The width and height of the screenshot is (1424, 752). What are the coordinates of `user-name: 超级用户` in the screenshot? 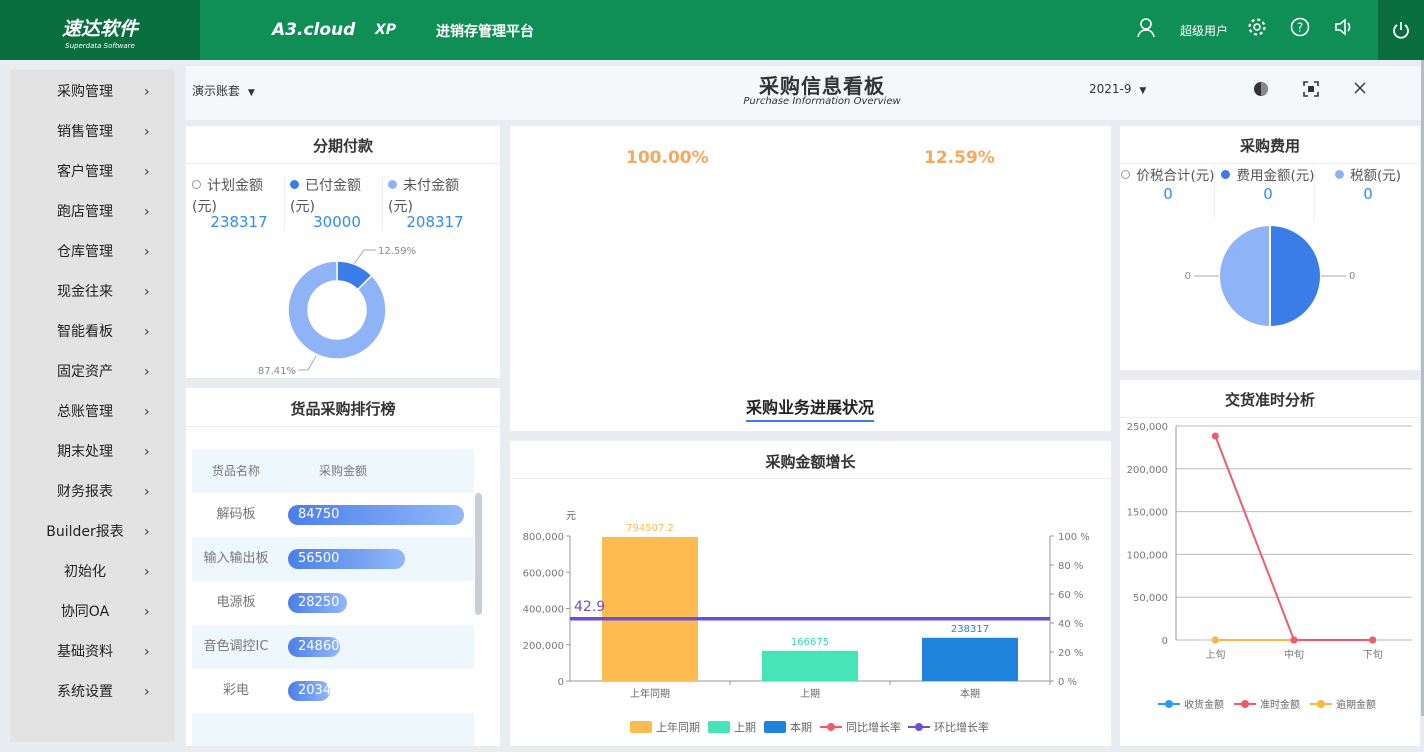 It's located at (1204, 30).